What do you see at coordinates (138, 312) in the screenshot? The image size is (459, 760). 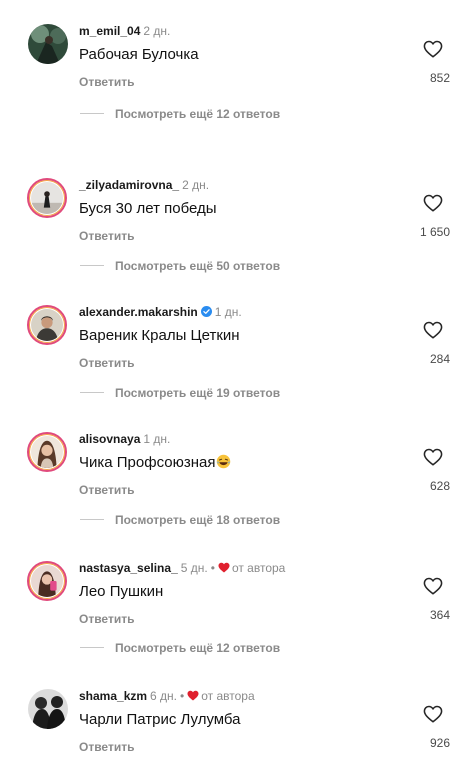 I see `username: alexander.makarshin` at bounding box center [138, 312].